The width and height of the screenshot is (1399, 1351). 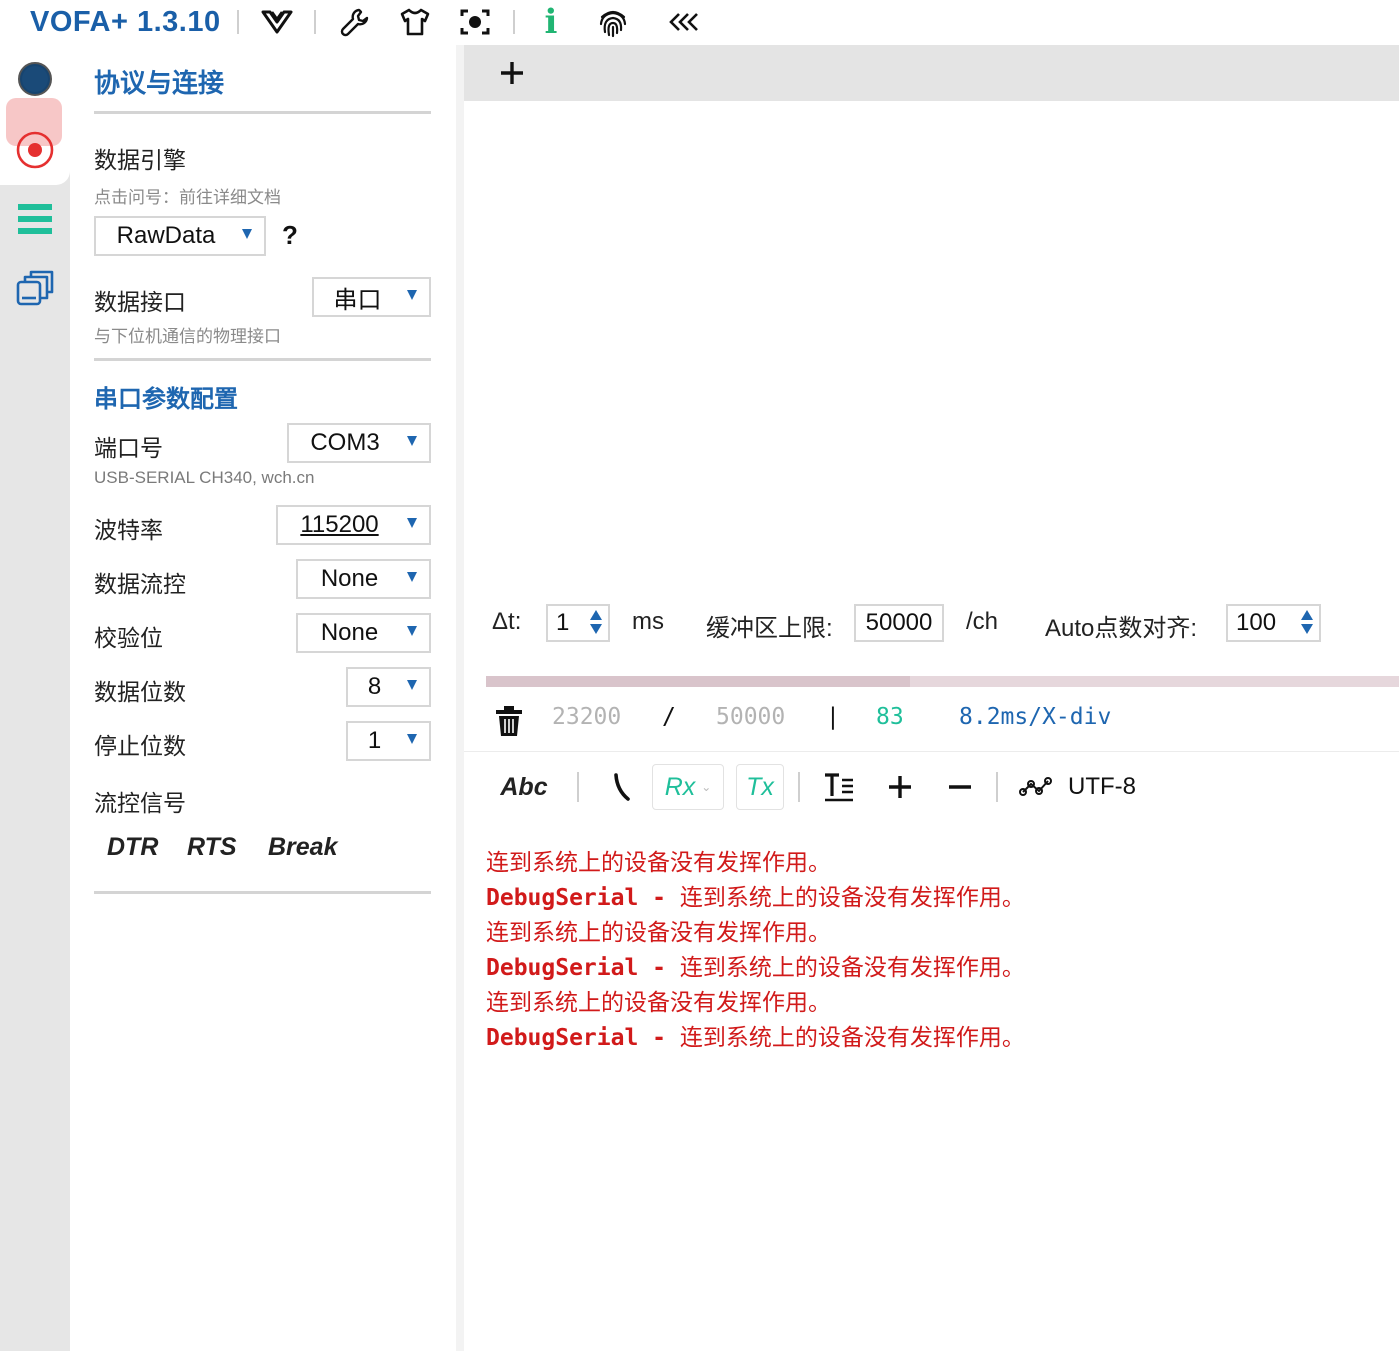 What do you see at coordinates (159, 83) in the screenshot?
I see `panel-title: 协议与连接` at bounding box center [159, 83].